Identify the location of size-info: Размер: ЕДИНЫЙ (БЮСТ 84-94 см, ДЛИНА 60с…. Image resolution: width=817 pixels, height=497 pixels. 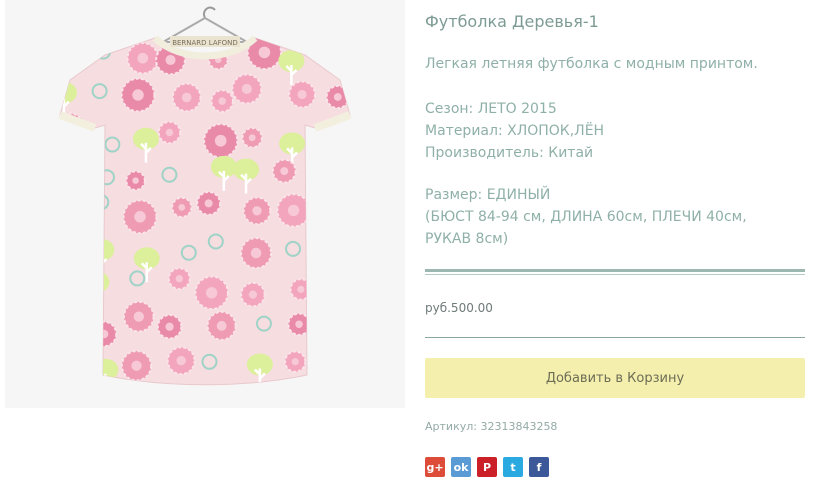
(615, 217).